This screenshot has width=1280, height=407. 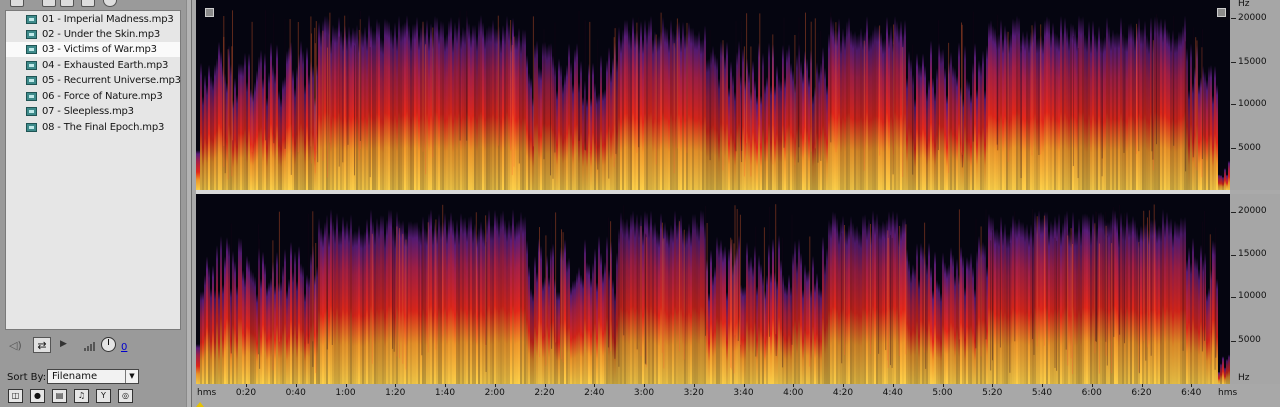 What do you see at coordinates (108, 344) in the screenshot?
I see `volume-knob` at bounding box center [108, 344].